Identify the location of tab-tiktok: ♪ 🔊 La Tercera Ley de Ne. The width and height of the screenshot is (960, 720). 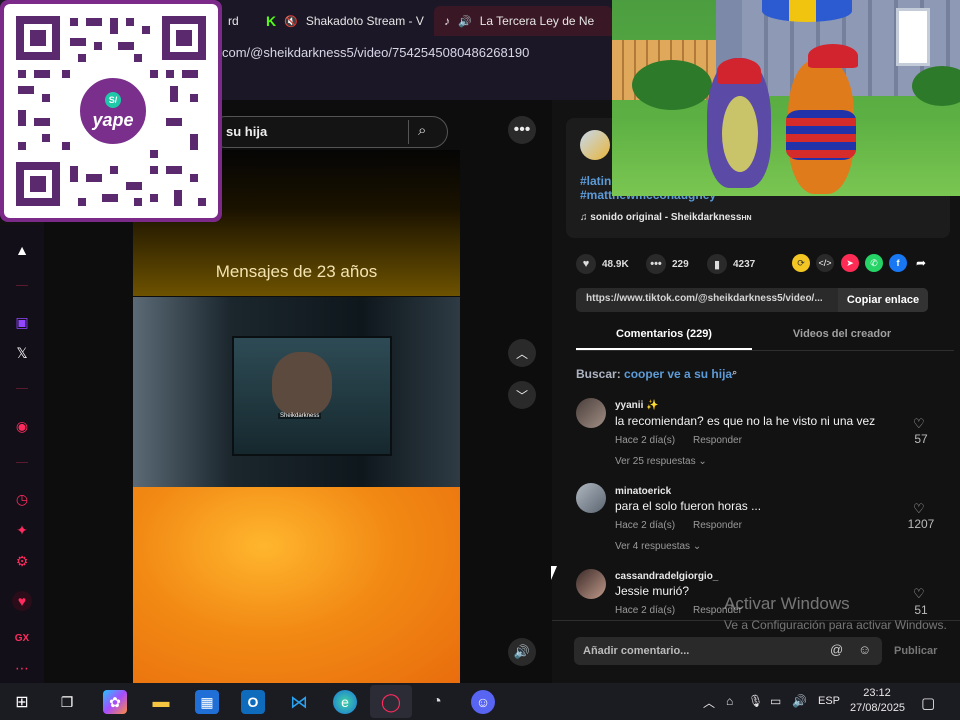
(523, 21).